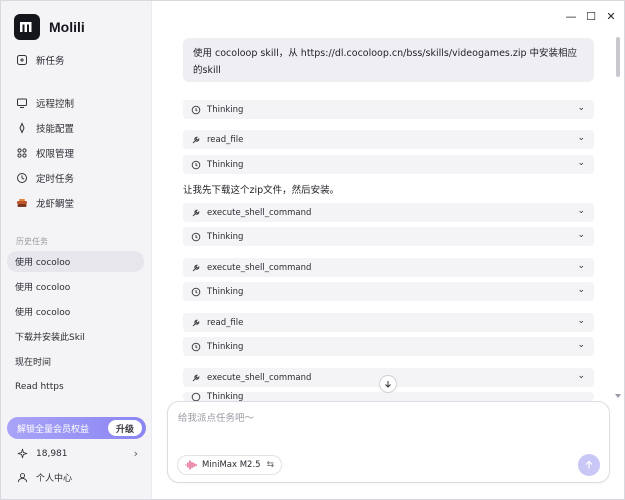 The width and height of the screenshot is (625, 500). What do you see at coordinates (67, 27) in the screenshot?
I see `app-name: Molili` at bounding box center [67, 27].